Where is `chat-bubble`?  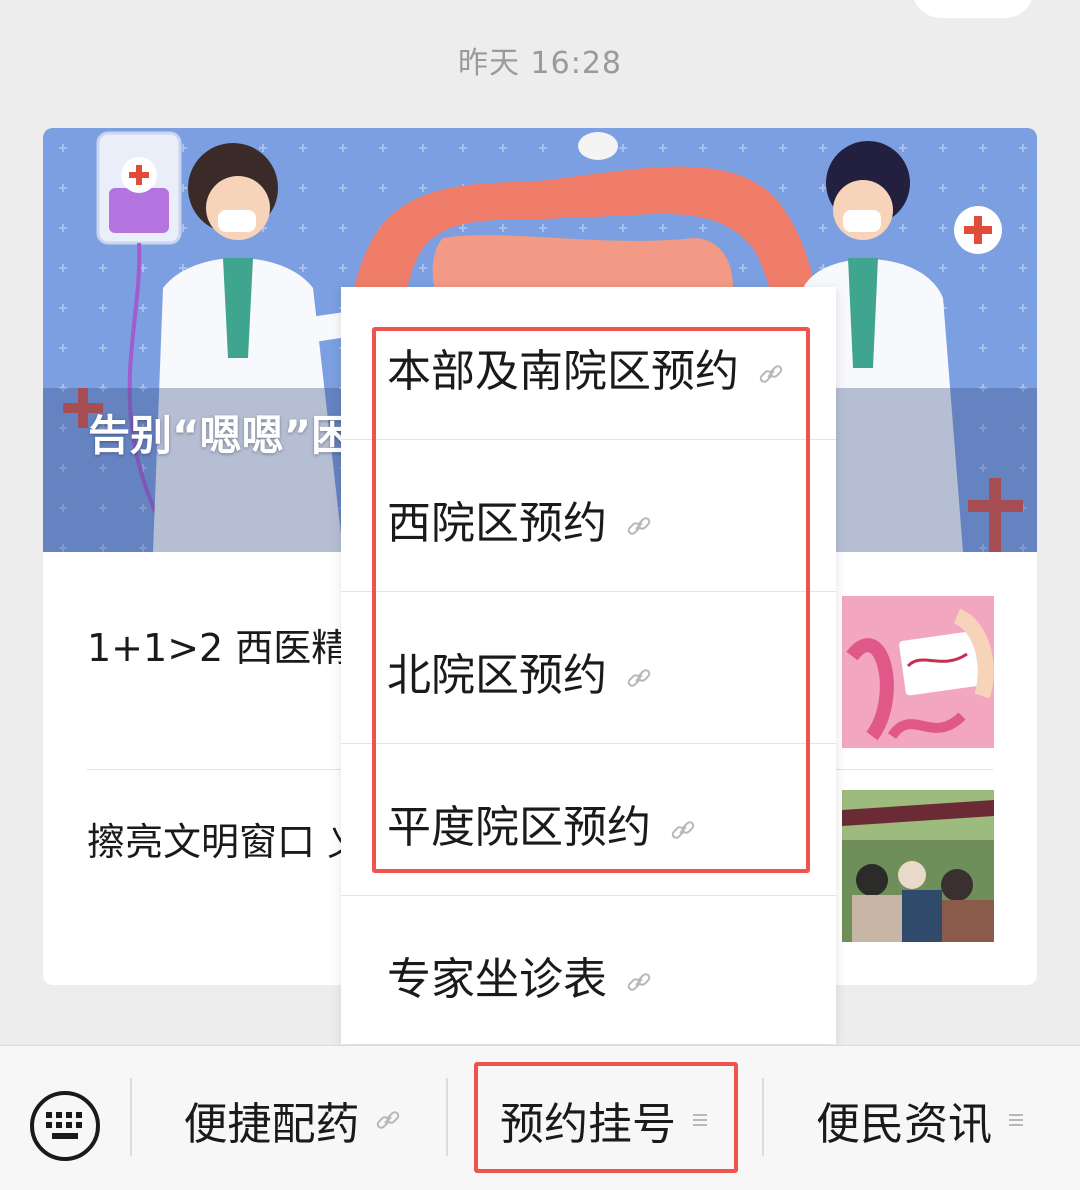 chat-bubble is located at coordinates (973, 9).